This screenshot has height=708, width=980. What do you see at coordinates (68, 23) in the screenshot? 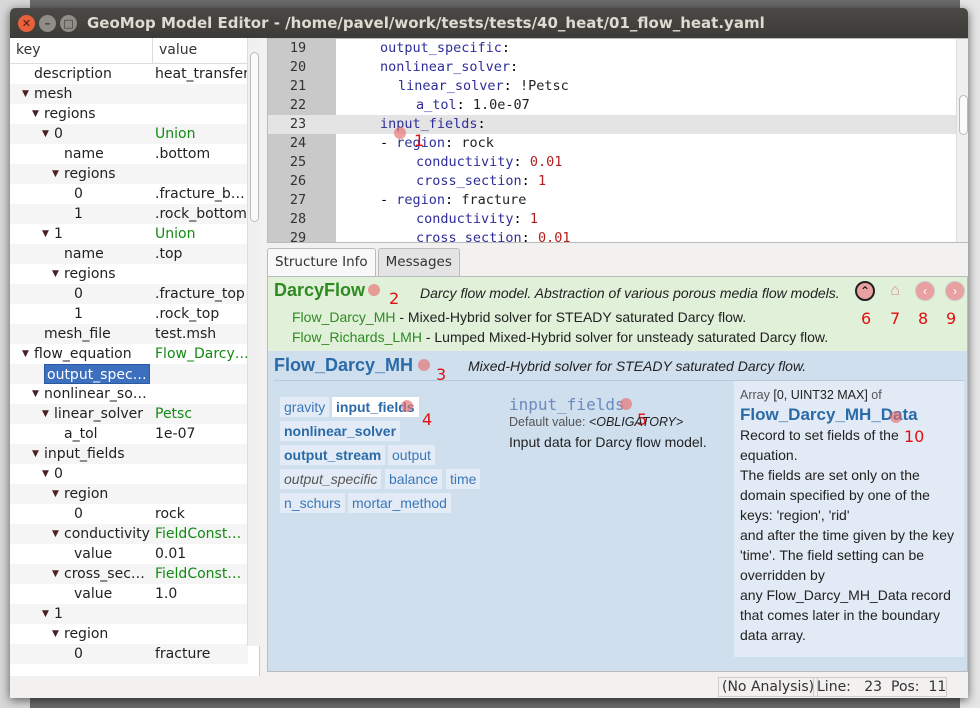
I see `maximize-icon: □` at bounding box center [68, 23].